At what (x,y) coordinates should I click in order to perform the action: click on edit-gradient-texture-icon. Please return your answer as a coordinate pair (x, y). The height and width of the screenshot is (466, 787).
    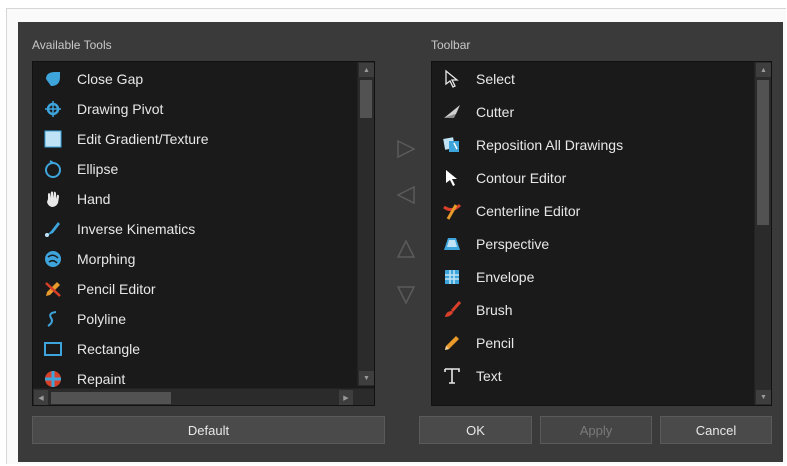
    Looking at the image, I should click on (53, 139).